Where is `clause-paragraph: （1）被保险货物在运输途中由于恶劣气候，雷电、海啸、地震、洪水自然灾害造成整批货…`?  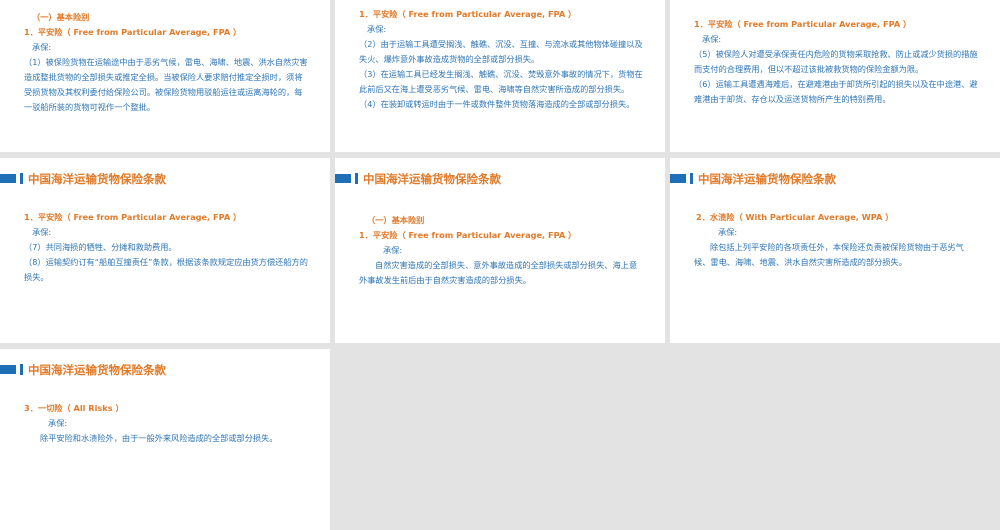
clause-paragraph: （1）被保险货物在运输途中由于恶劣气候，雷电、海啸、地震、洪水自然灾害造成整批货… is located at coordinates (166, 84).